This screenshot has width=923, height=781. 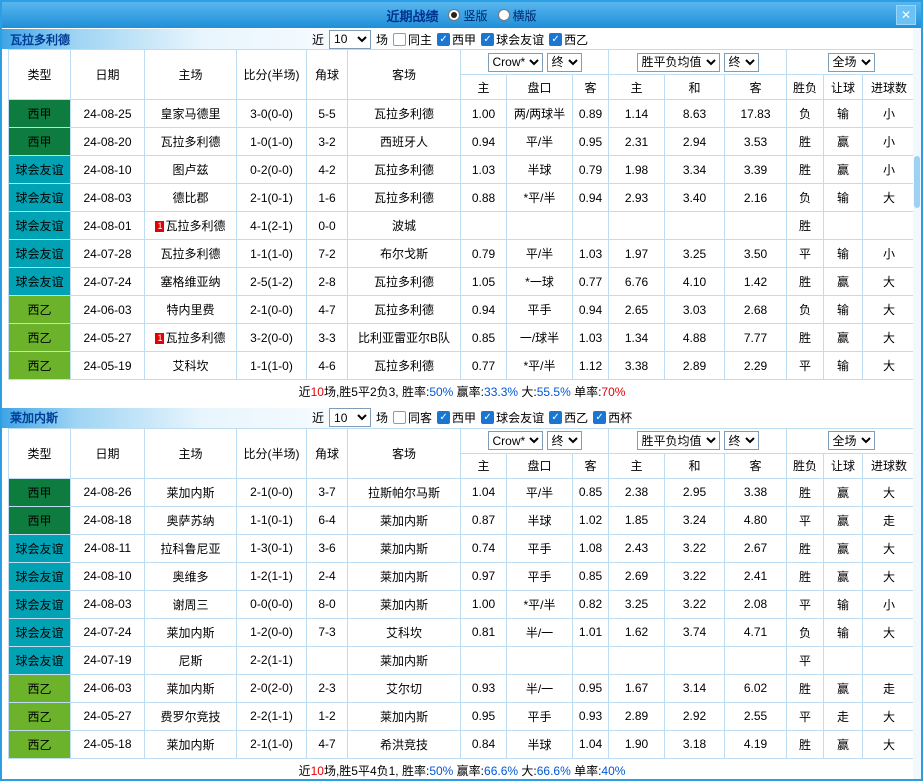 I want to click on asian-away-odds: 0.82, so click(x=590, y=604).